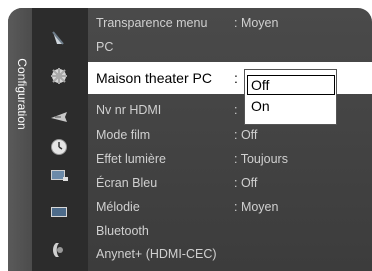 The width and height of the screenshot is (372, 271). I want to click on tv-input-icon, so click(59, 175).